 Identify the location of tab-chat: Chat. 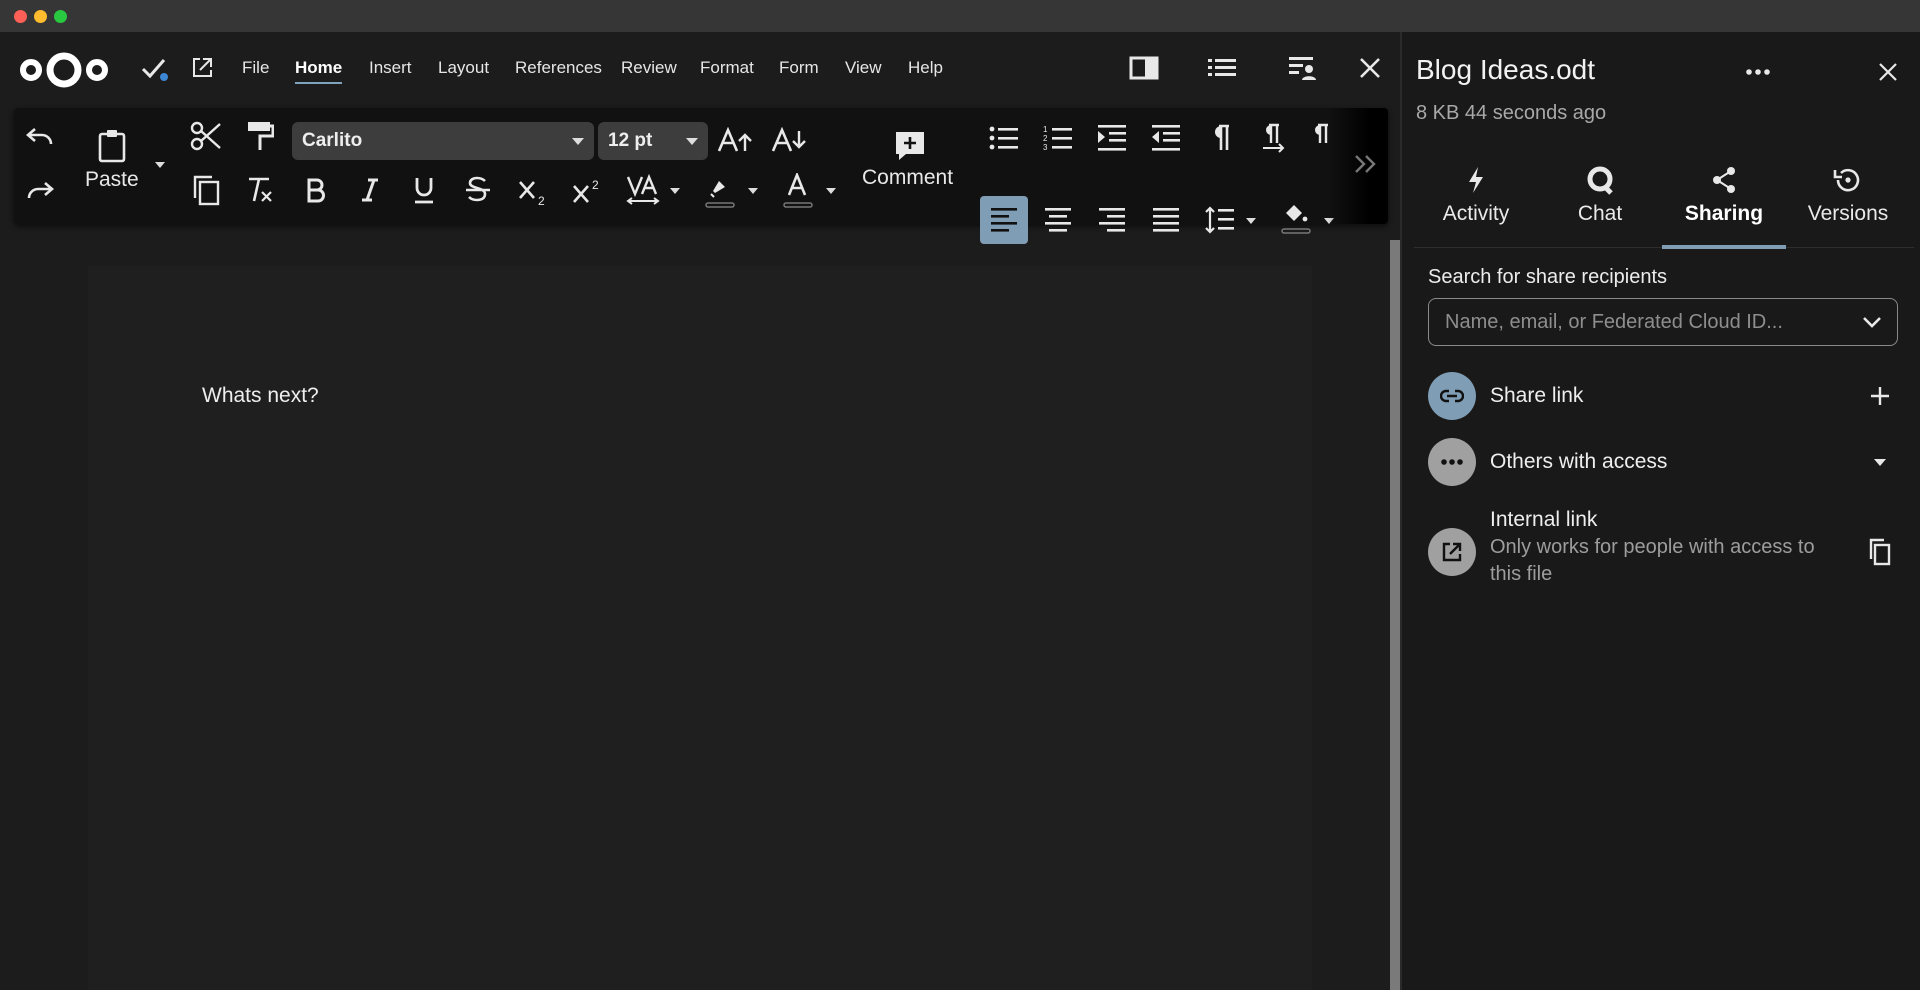
(1600, 199).